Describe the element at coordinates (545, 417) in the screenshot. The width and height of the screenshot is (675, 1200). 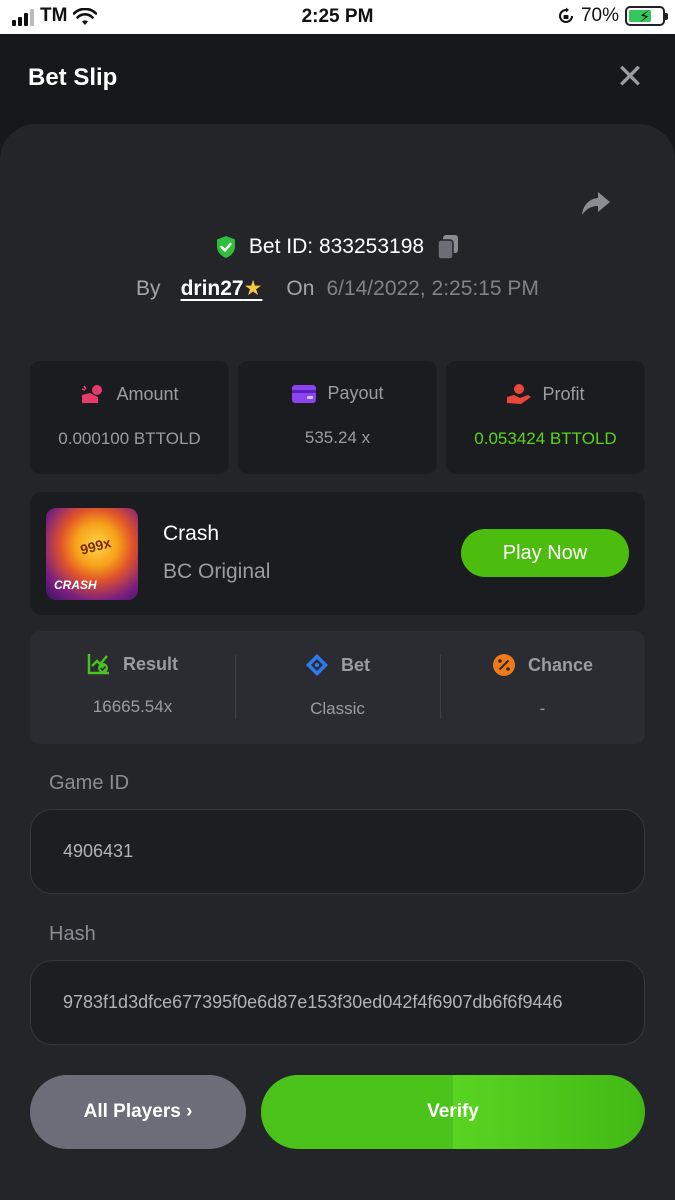
I see `stat-profit: Profit 0.053424 BTTOLD` at that location.